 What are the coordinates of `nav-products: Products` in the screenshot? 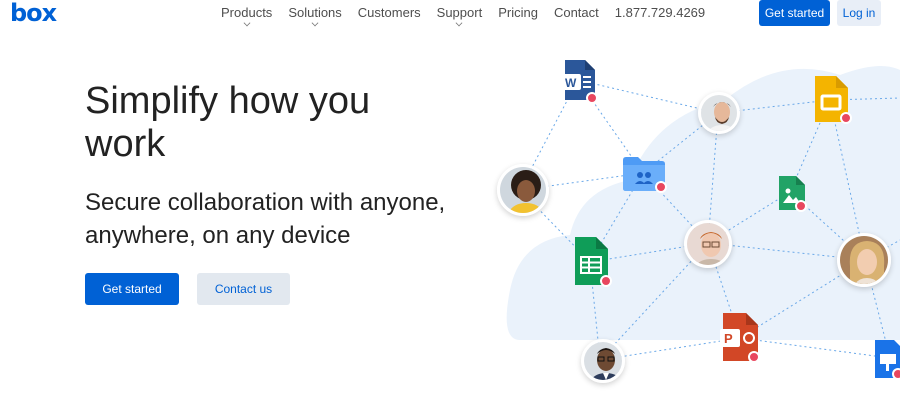 It's located at (247, 16).